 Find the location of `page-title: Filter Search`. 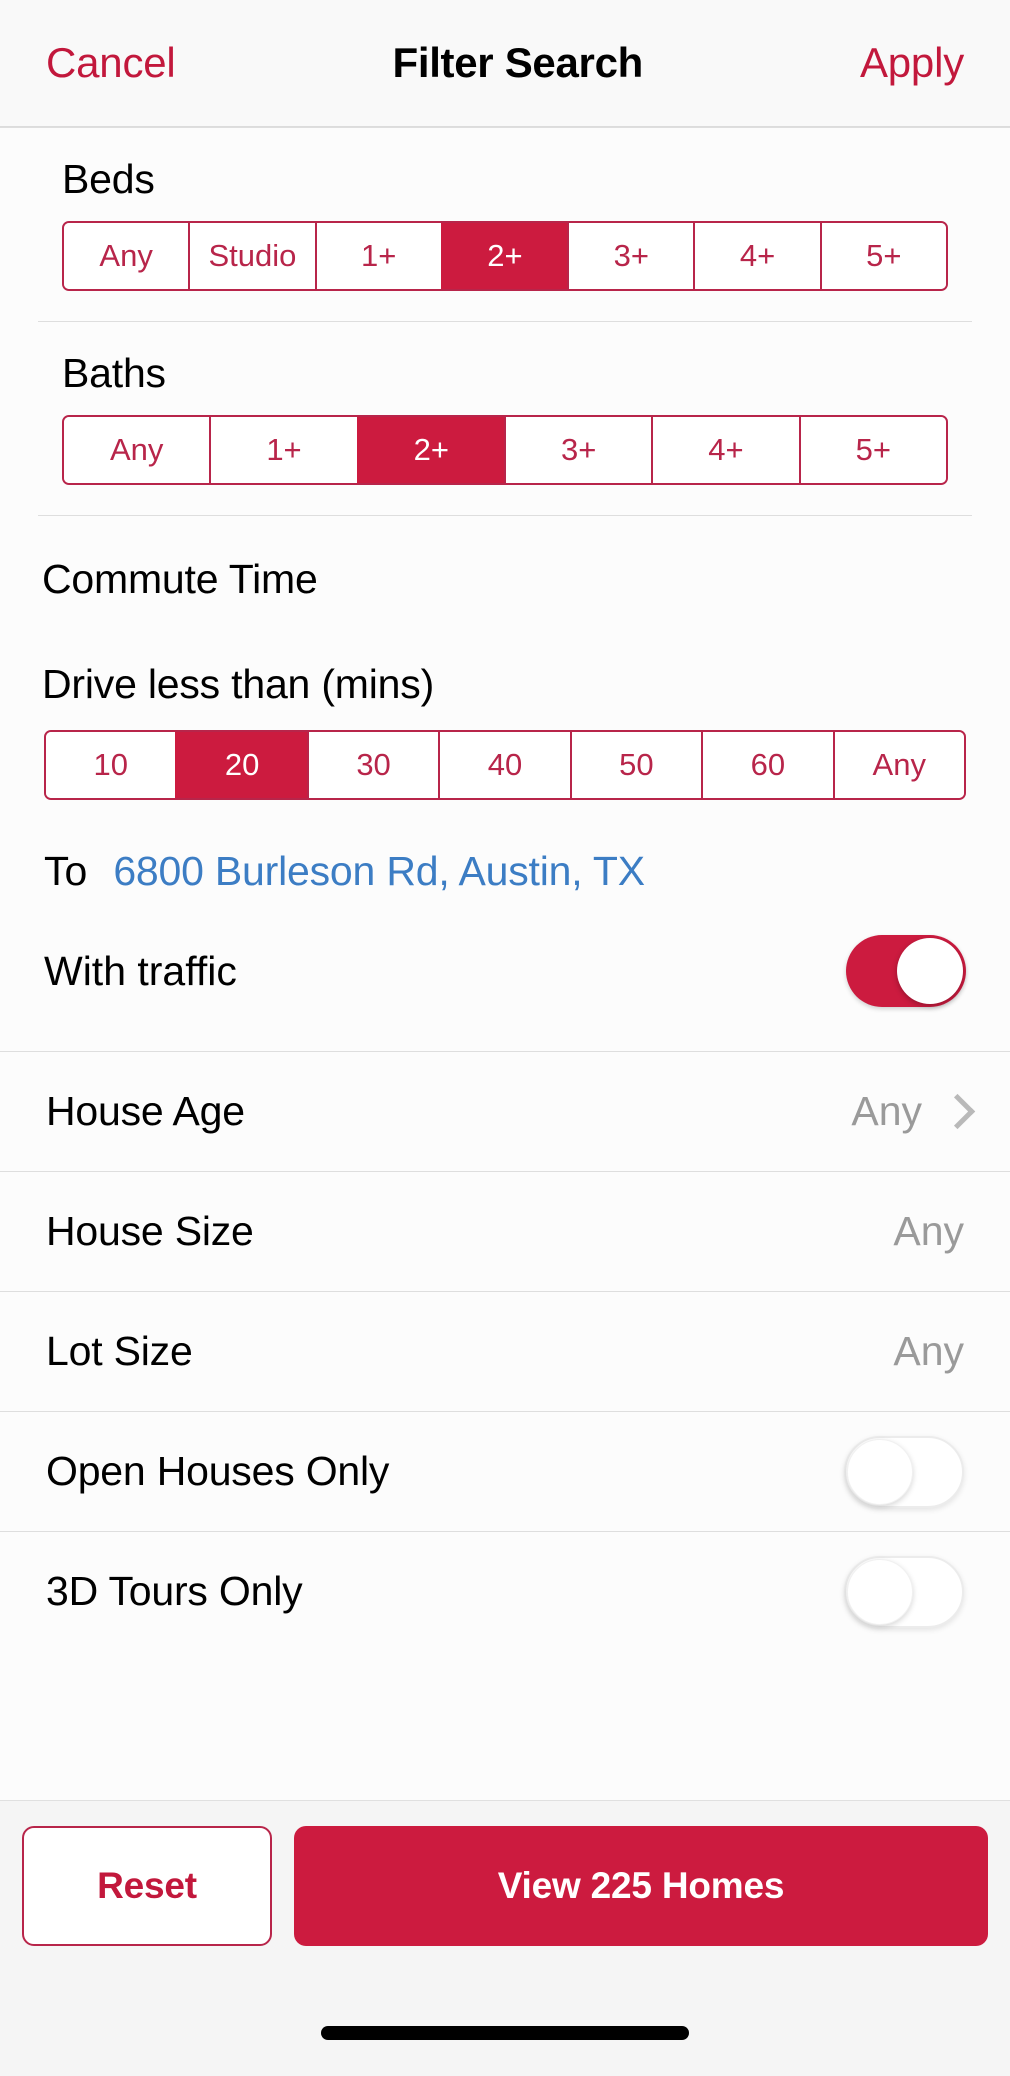

page-title: Filter Search is located at coordinates (518, 62).